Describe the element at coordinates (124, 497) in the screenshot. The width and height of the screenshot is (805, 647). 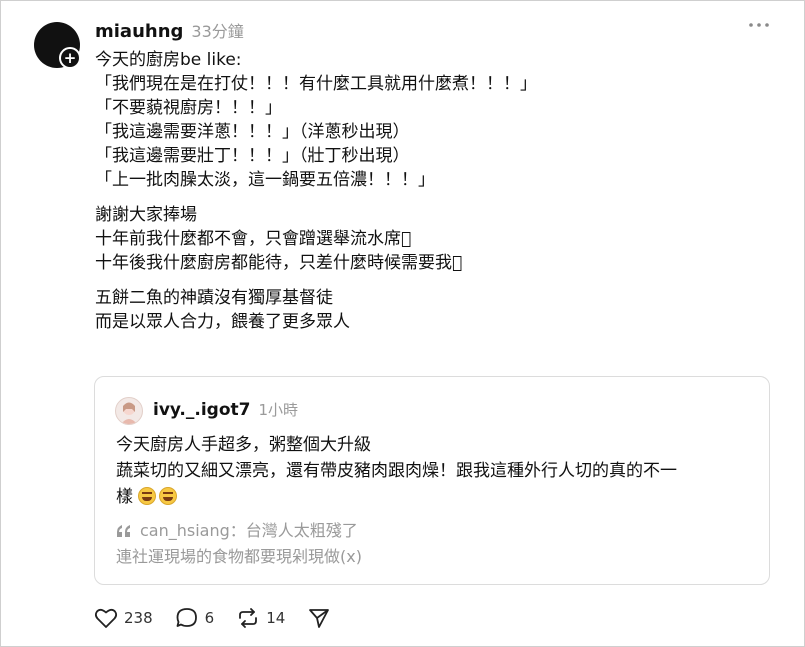
I see `quoted-line-text: 樣` at that location.